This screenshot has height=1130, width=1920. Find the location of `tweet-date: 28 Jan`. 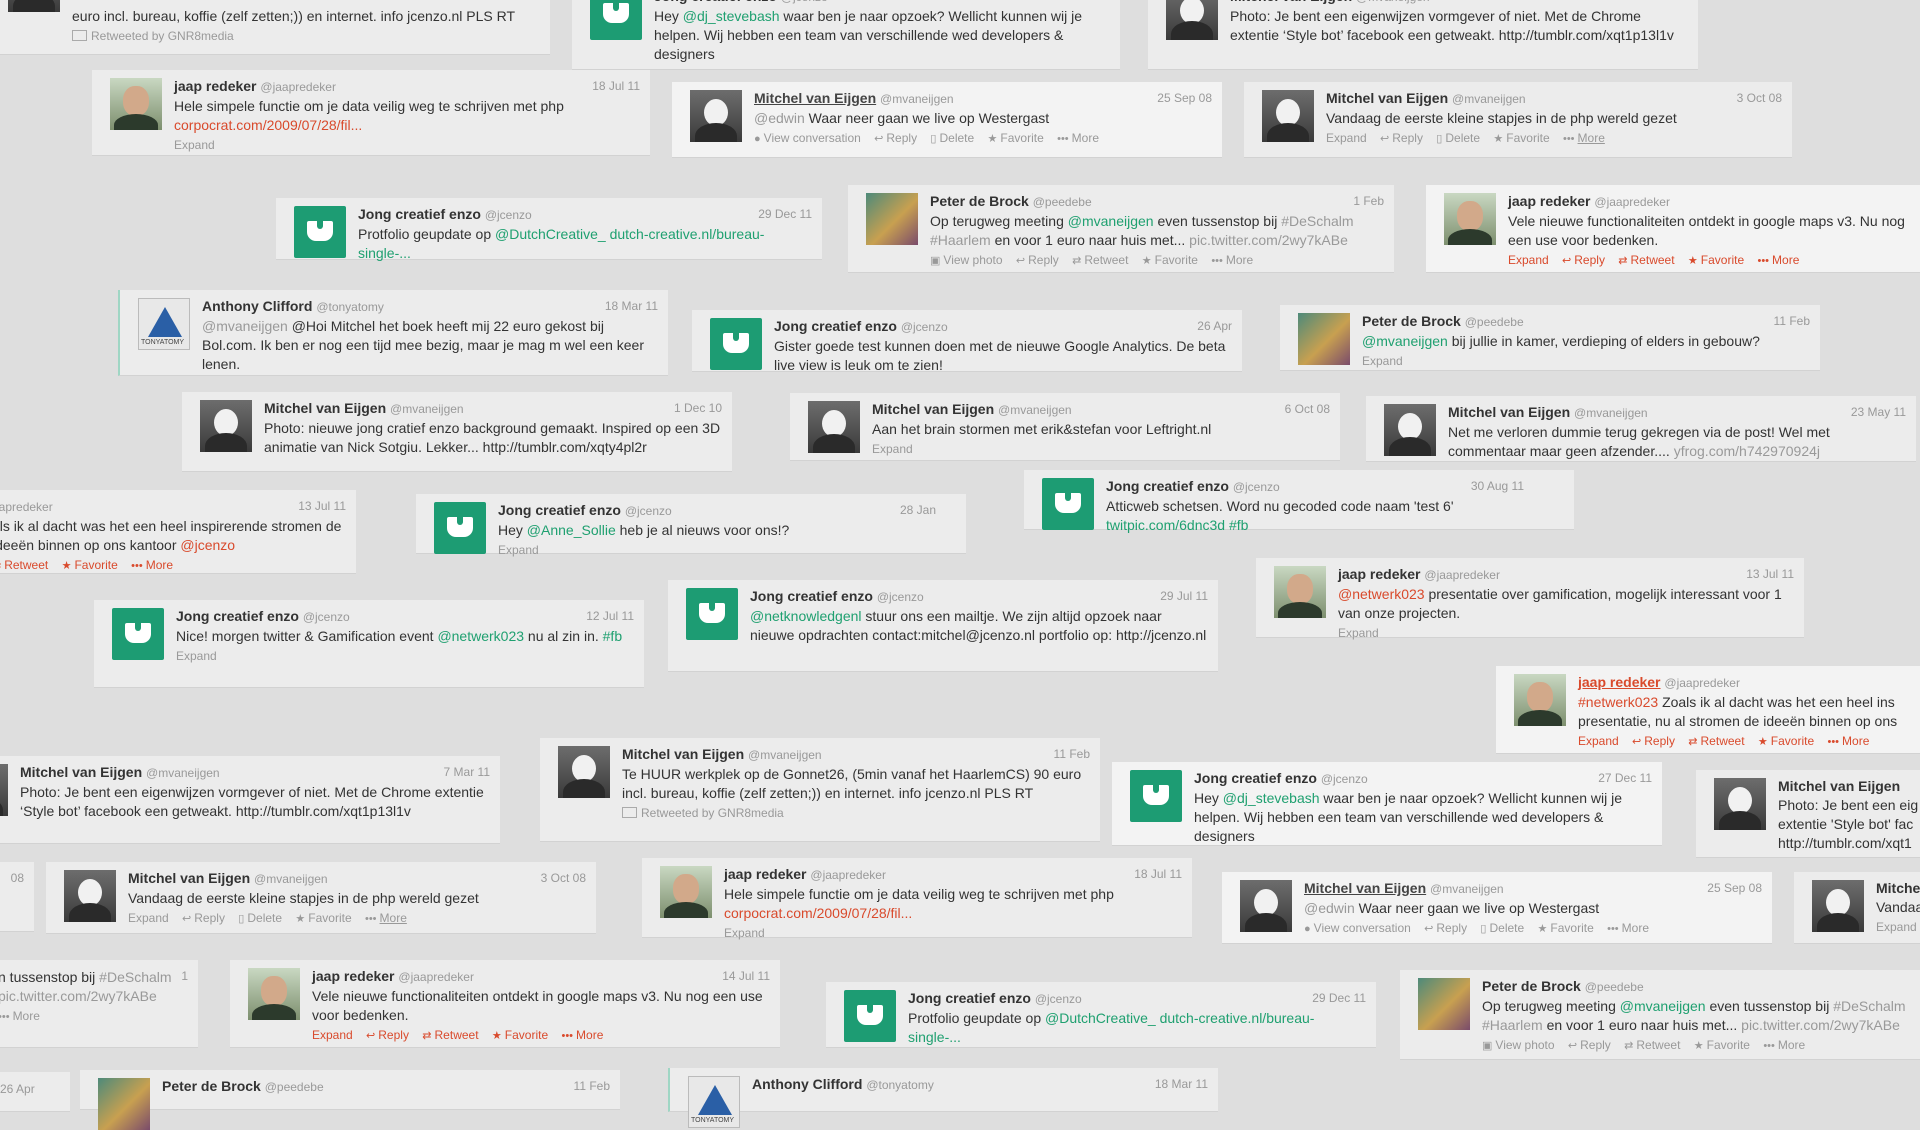

tweet-date: 28 Jan is located at coordinates (918, 510).